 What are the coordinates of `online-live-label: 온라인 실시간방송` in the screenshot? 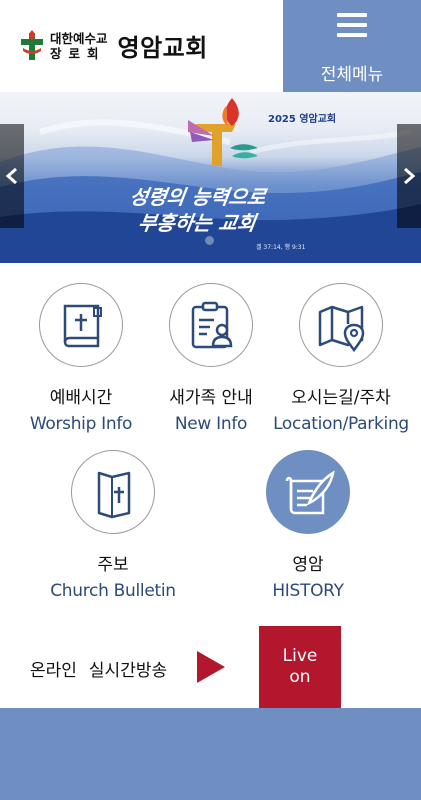 It's located at (98, 668).